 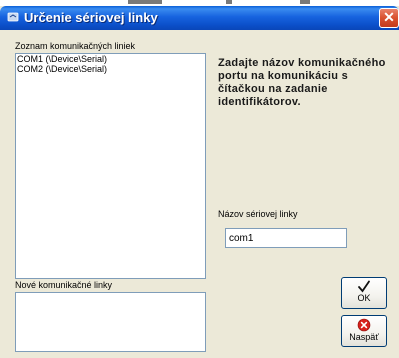 What do you see at coordinates (110, 59) in the screenshot?
I see `list-item: COM1 (\Device\Serial)` at bounding box center [110, 59].